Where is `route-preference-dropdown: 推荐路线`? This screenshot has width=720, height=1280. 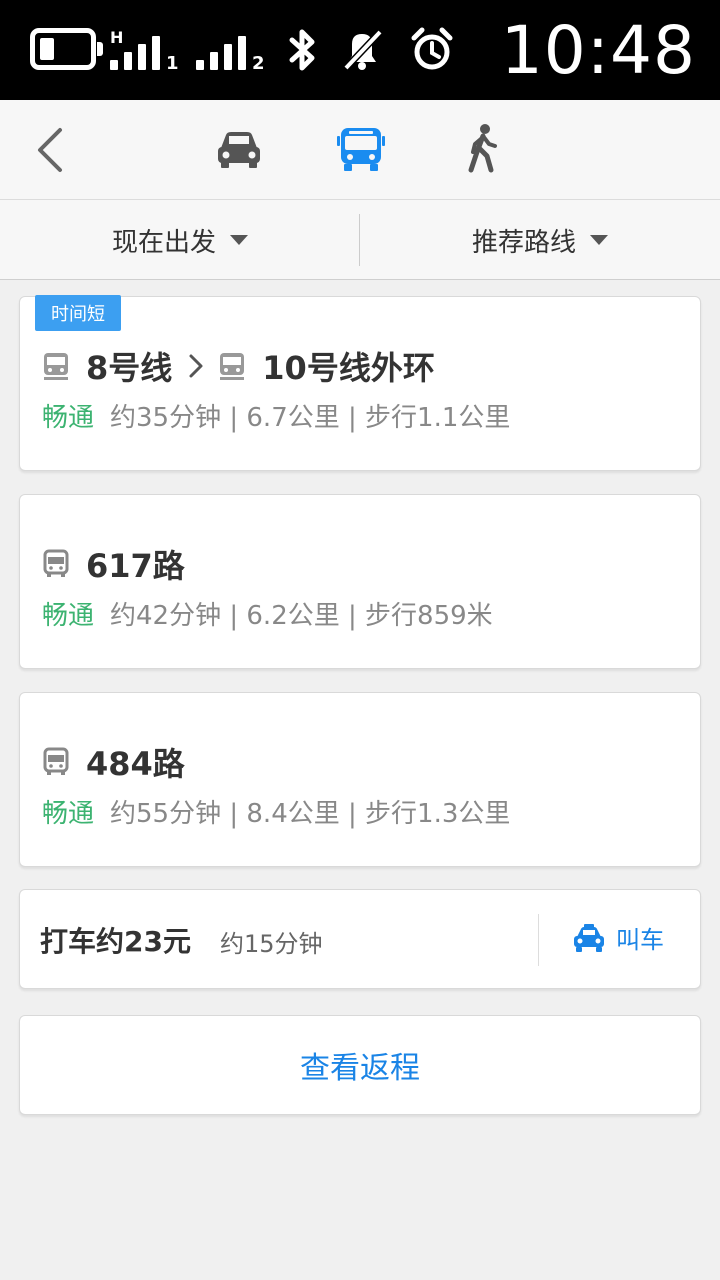 route-preference-dropdown: 推荐路线 is located at coordinates (540, 240).